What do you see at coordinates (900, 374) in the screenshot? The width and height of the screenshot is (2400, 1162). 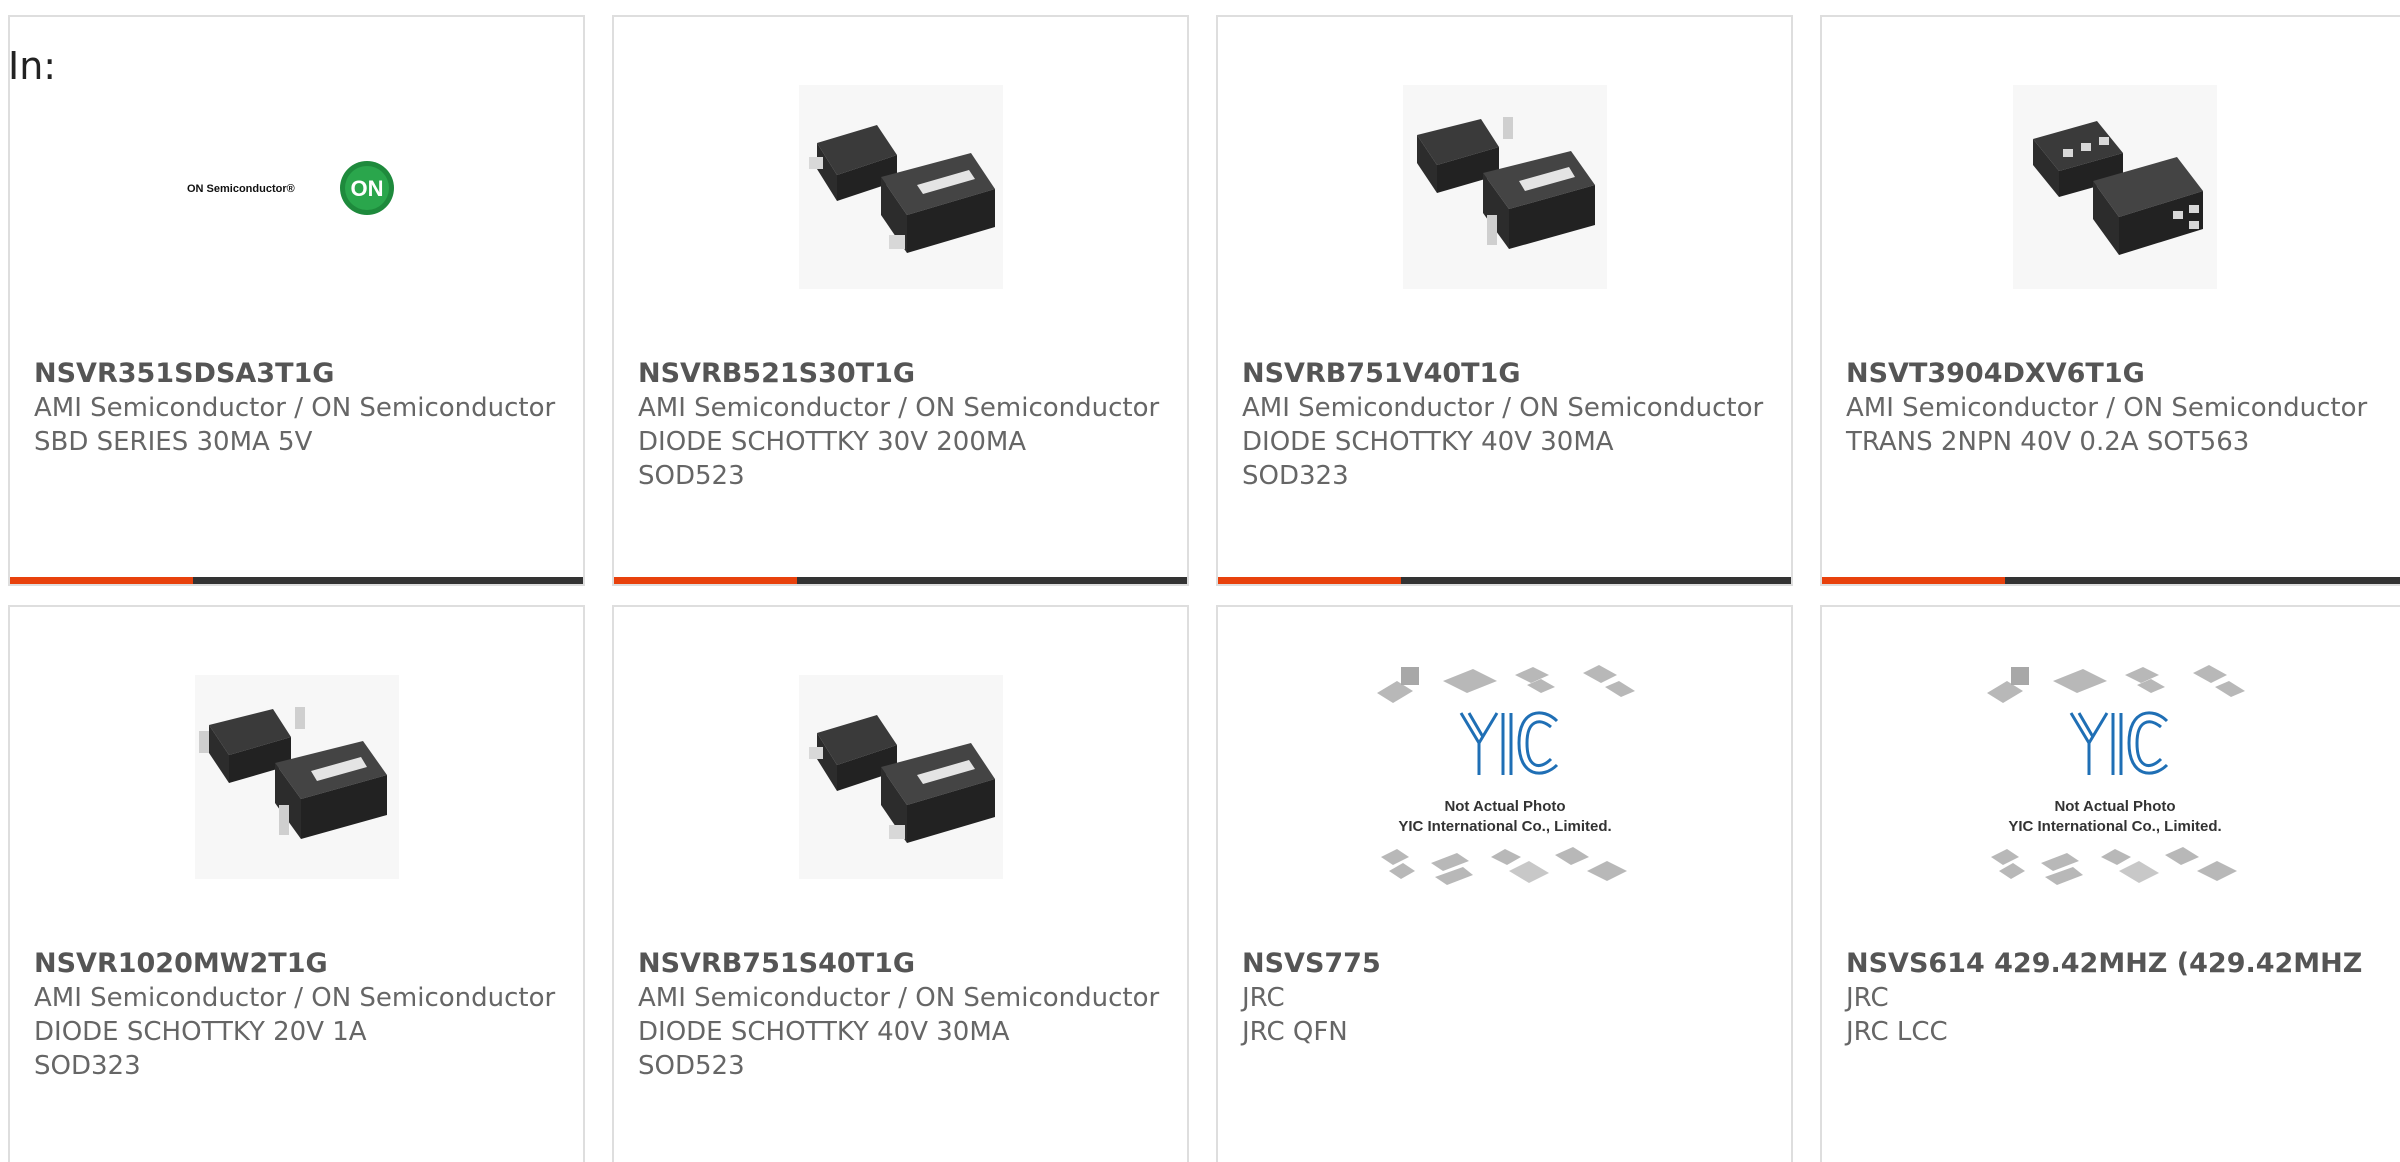 I see `part-number: NSVRB521S30T1G` at bounding box center [900, 374].